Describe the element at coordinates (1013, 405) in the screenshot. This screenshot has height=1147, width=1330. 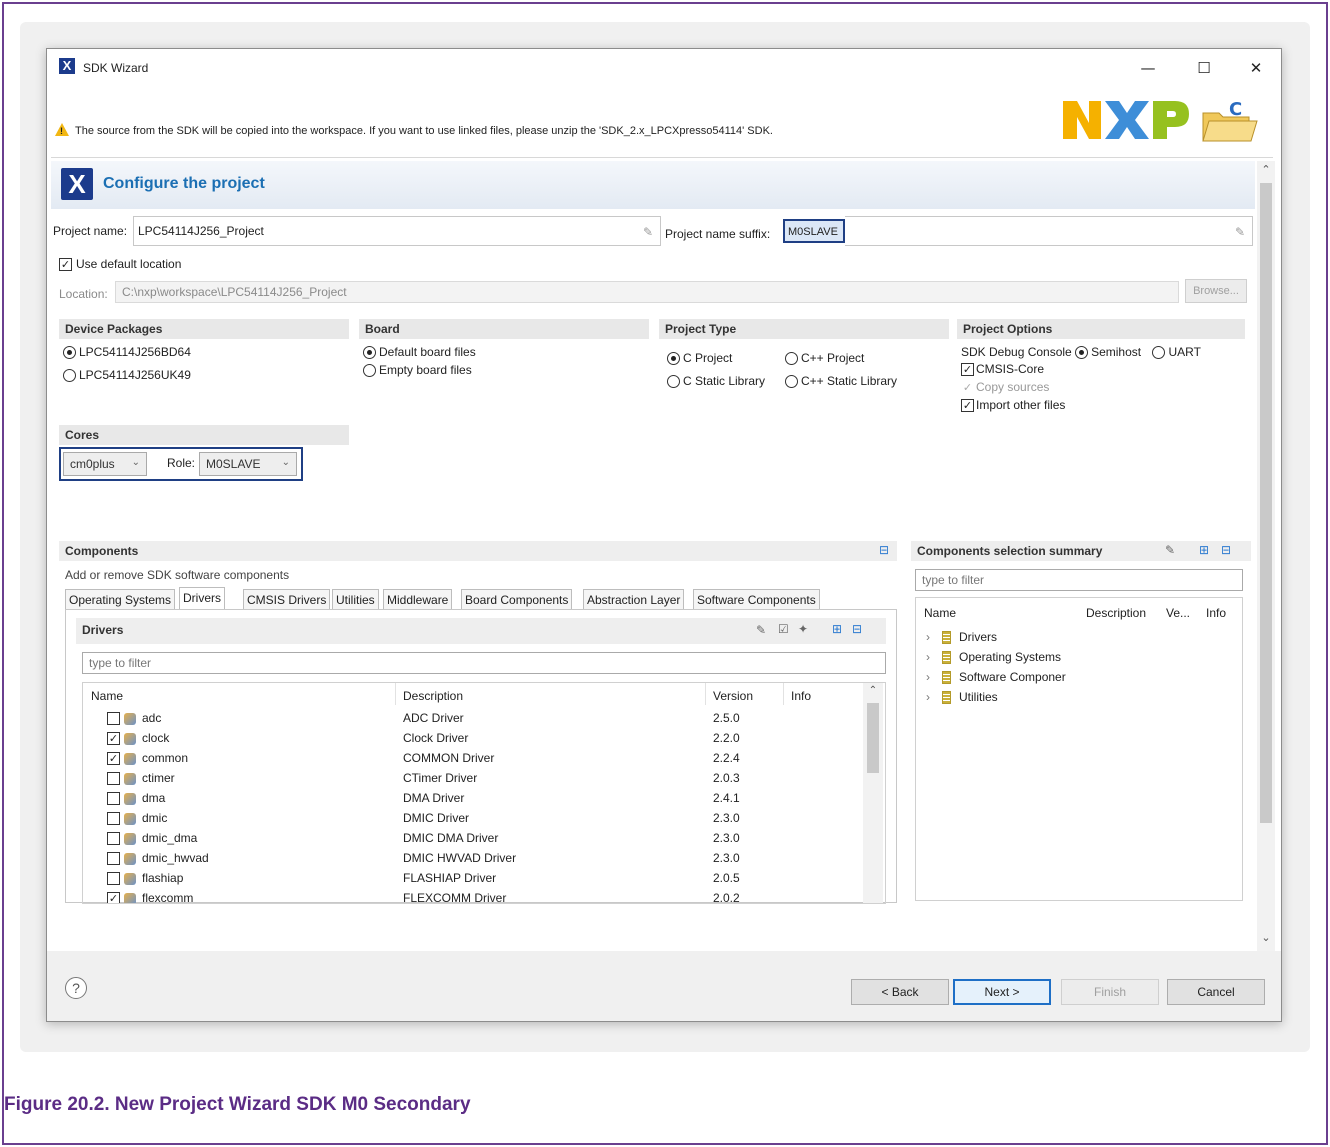
I see `import-other-files-checkbox: ✓ Import other files` at that location.